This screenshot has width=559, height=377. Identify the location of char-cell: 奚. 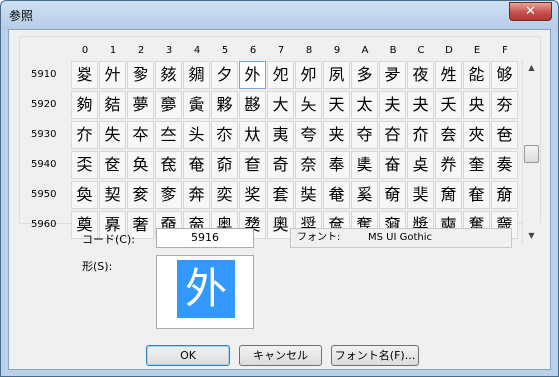
(364, 195).